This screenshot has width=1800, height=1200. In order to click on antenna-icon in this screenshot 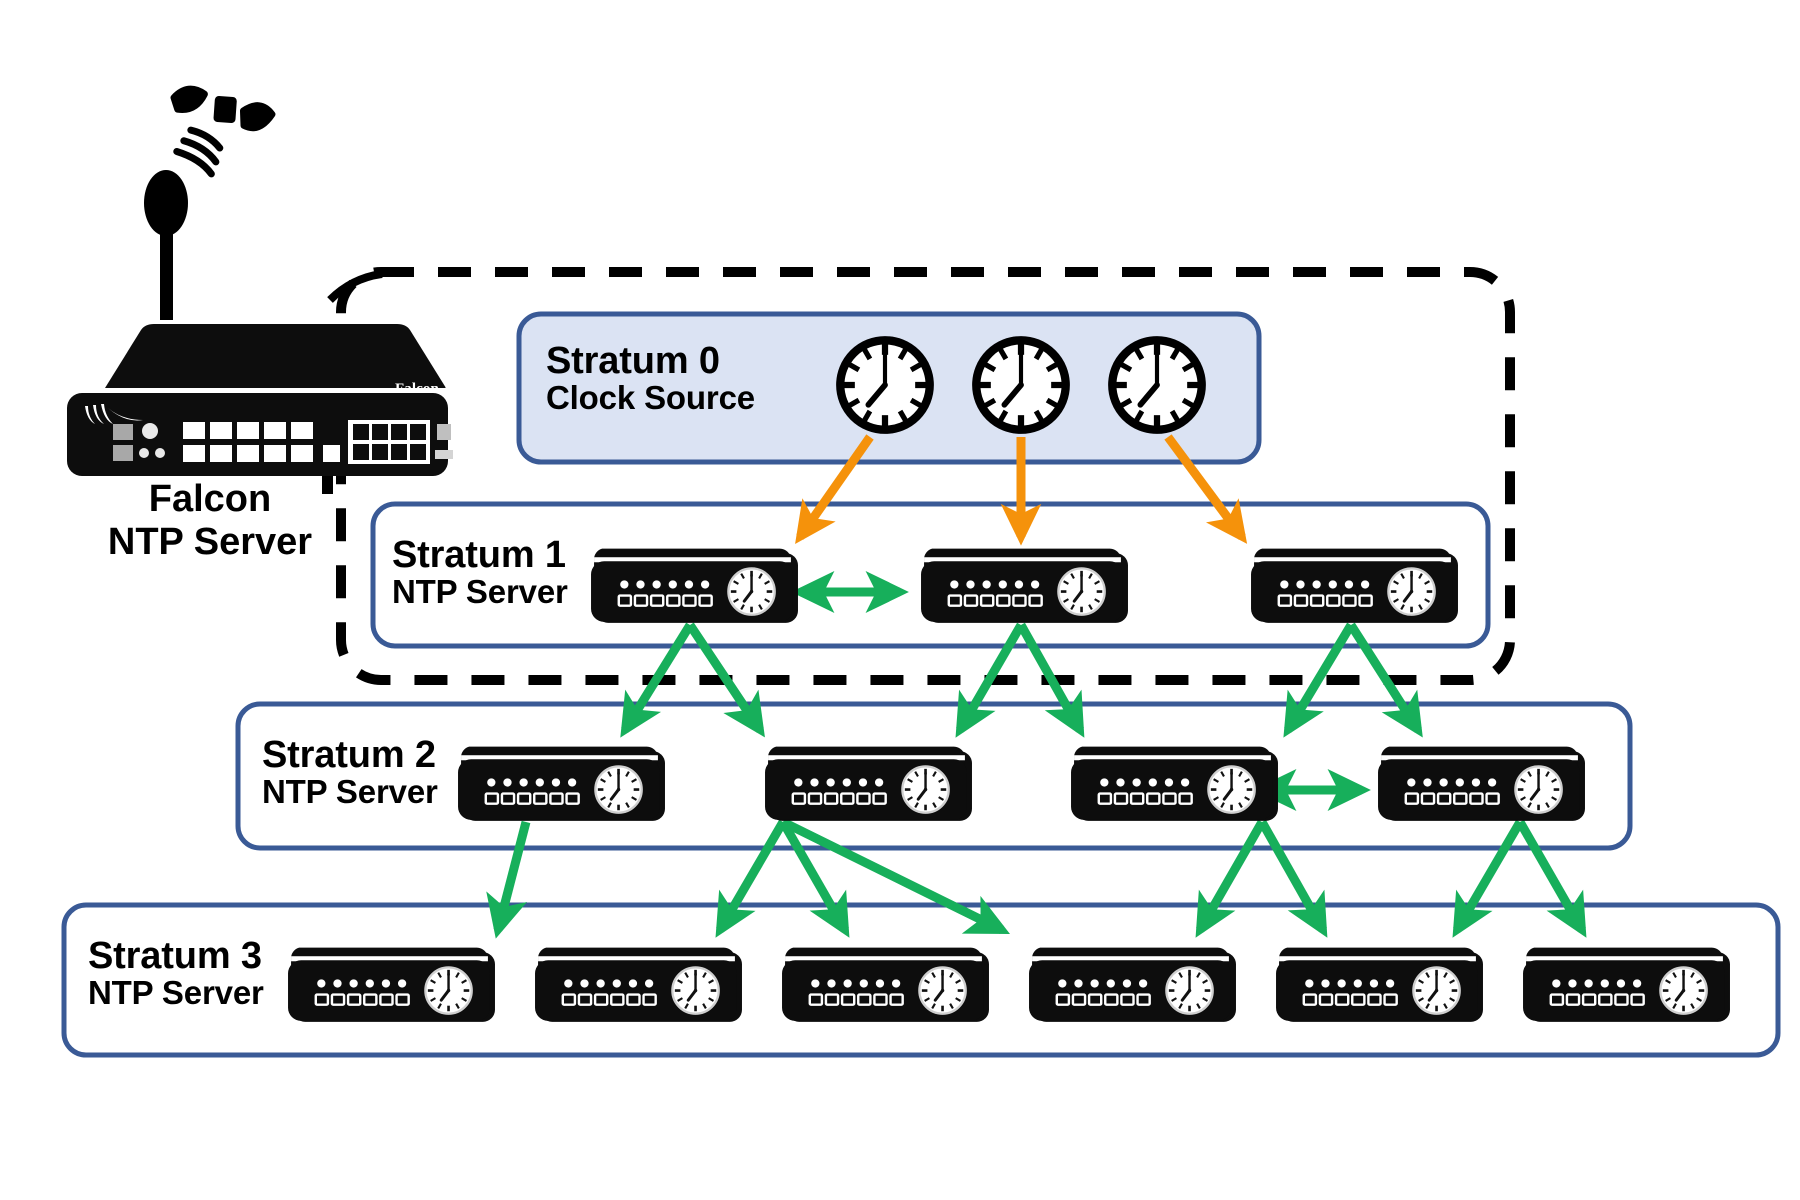, I will do `click(166, 245)`.